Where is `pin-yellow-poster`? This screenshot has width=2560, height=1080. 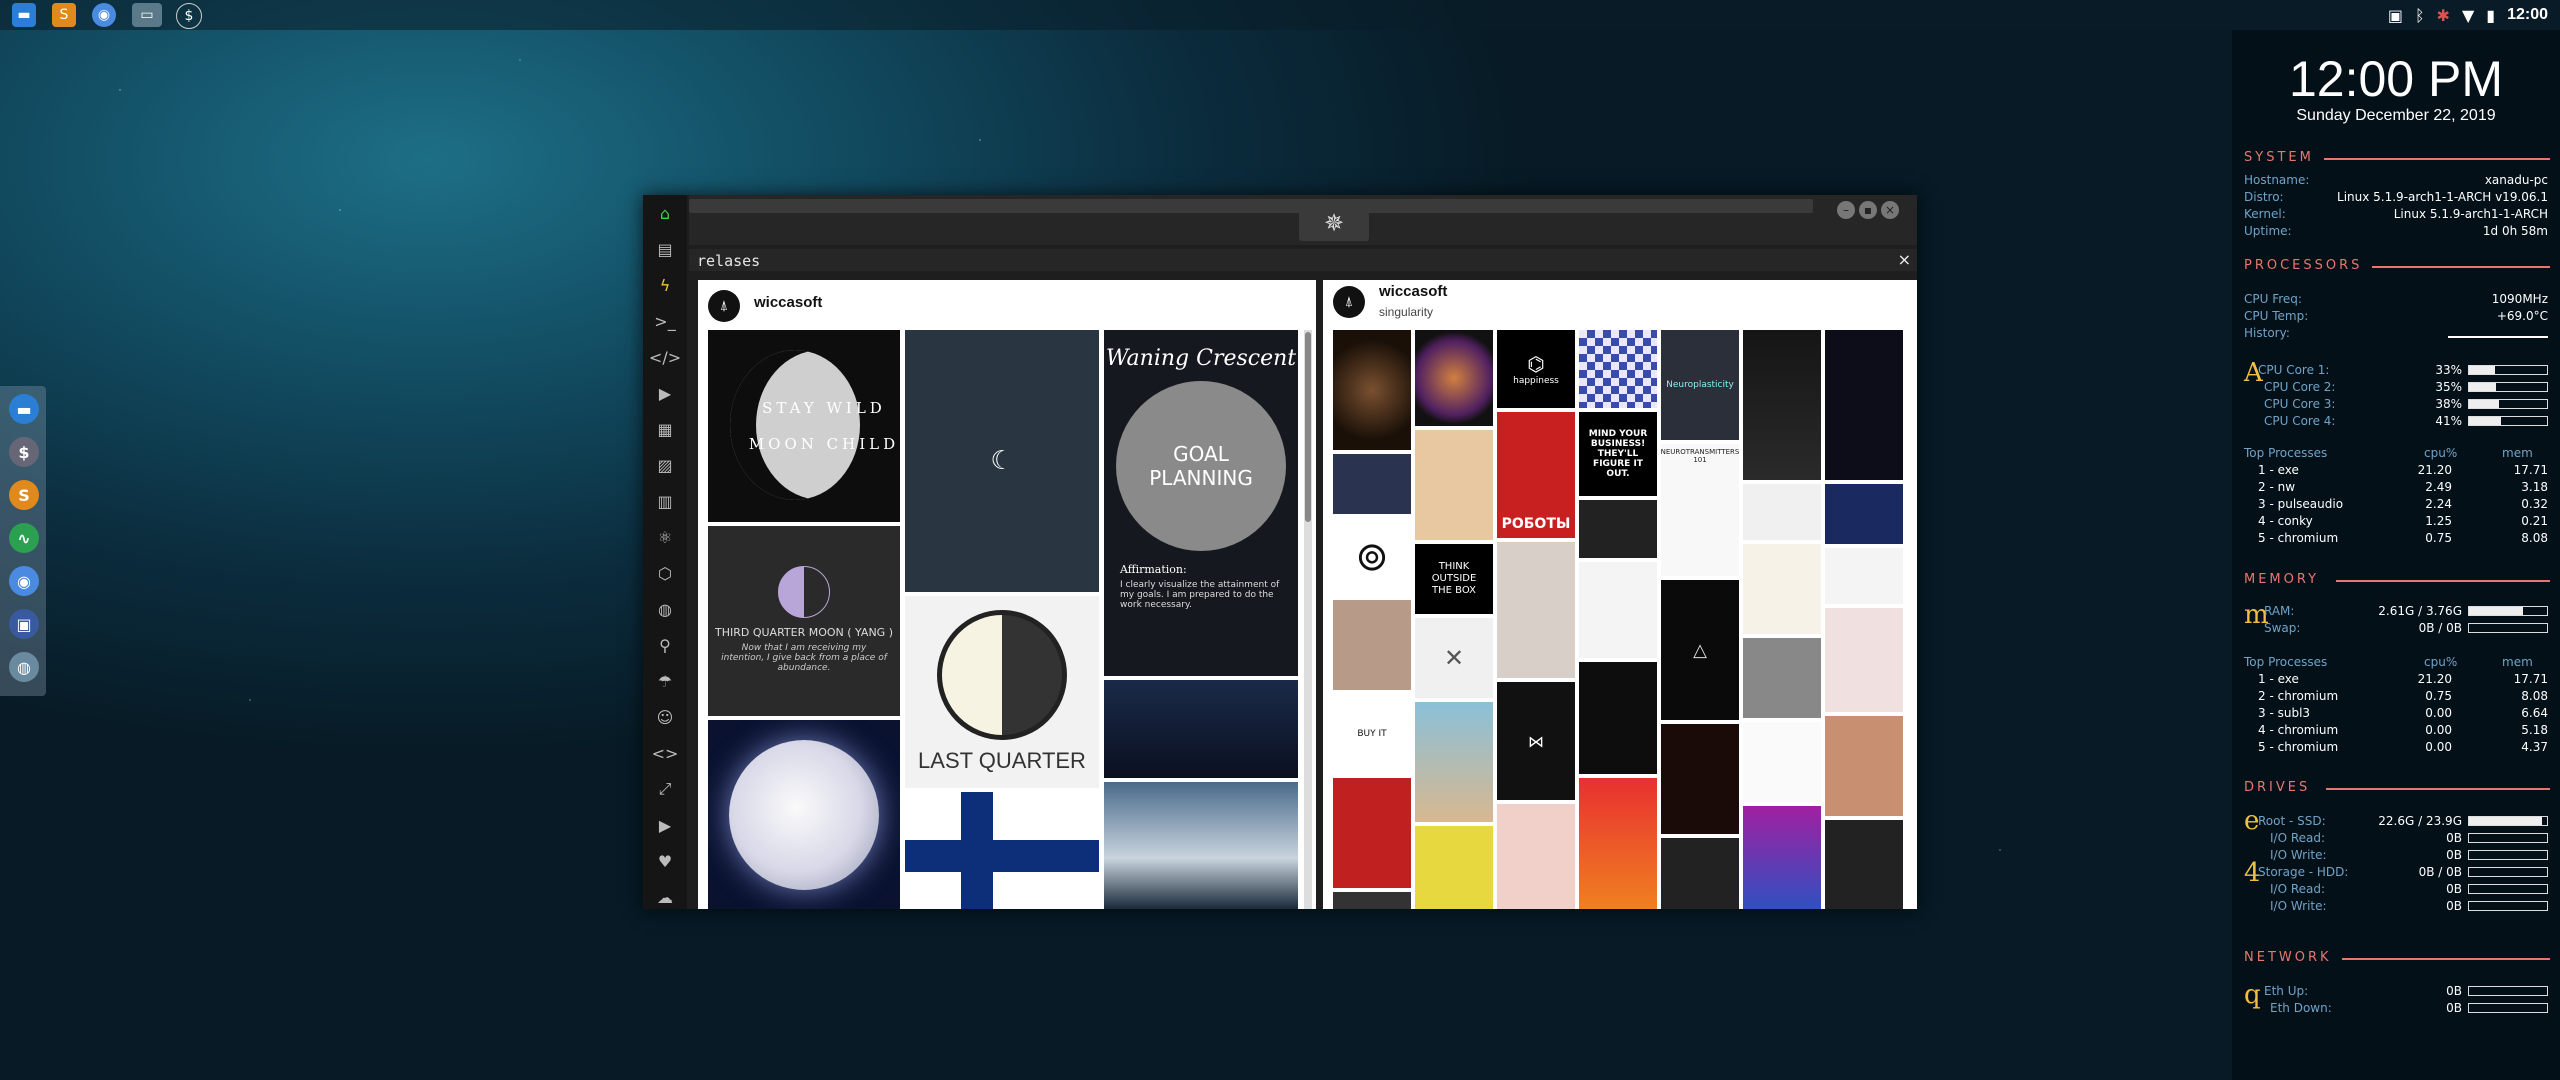
pin-yellow-poster is located at coordinates (1454, 867).